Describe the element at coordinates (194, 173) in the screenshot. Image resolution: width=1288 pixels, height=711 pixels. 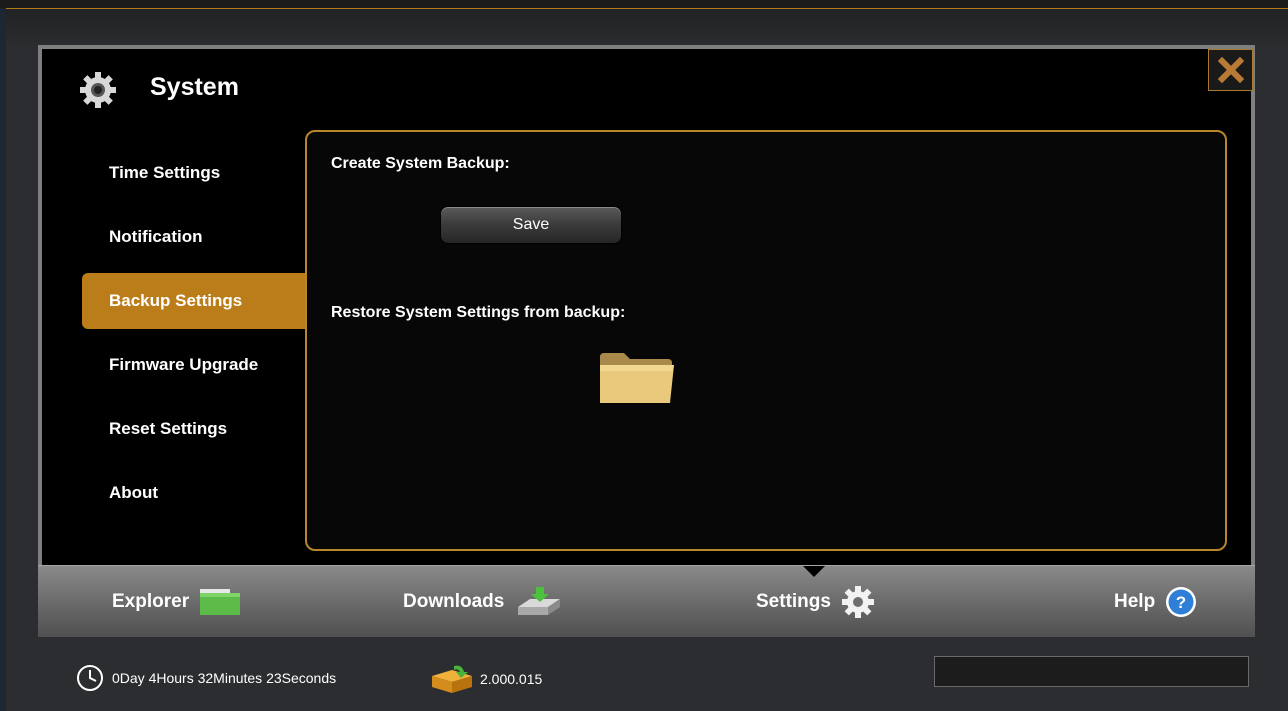
I see `sidebar-item-time-settings: Time Settings` at that location.